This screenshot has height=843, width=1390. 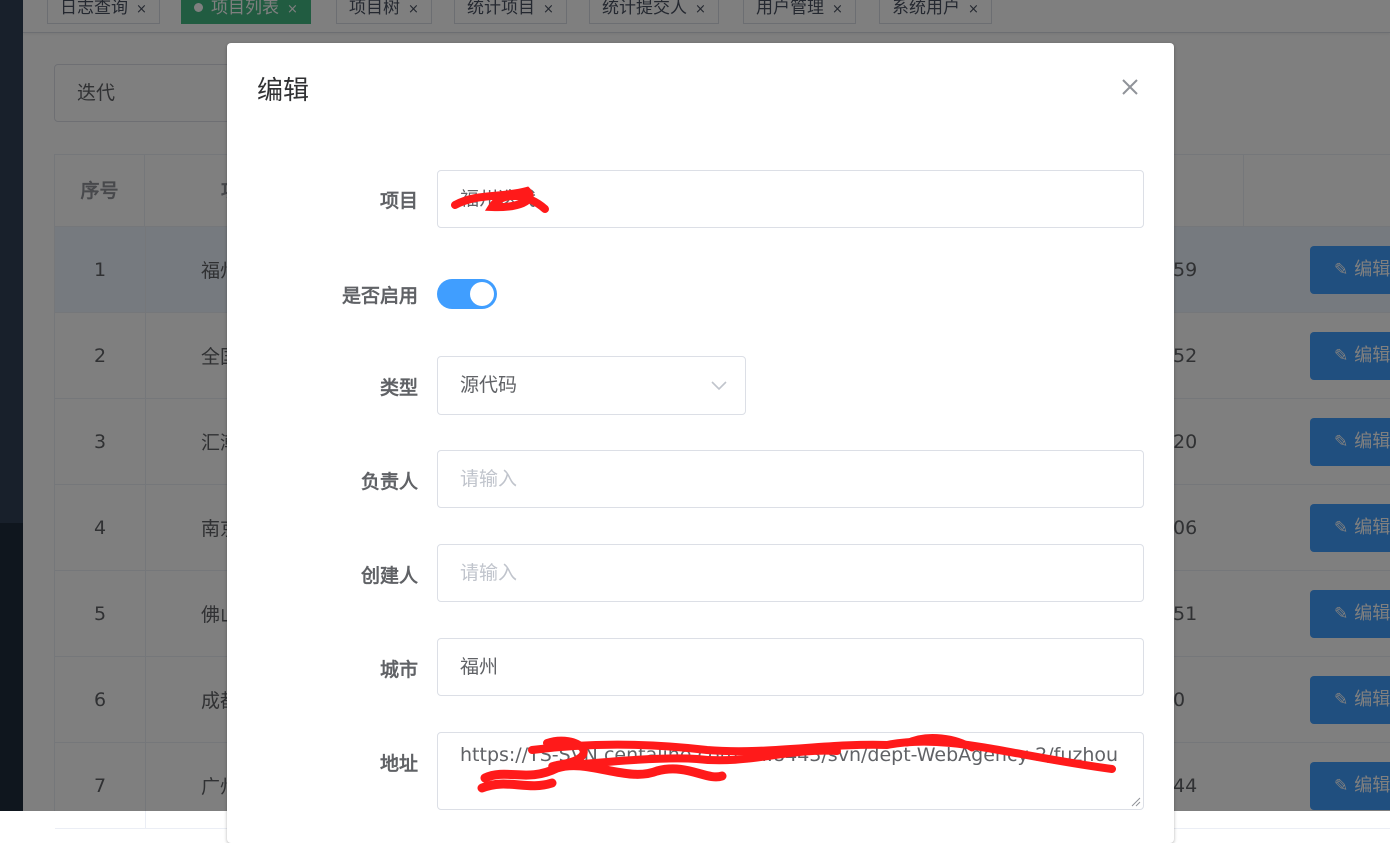 What do you see at coordinates (1136, 802) in the screenshot?
I see `resize-handle-icon` at bounding box center [1136, 802].